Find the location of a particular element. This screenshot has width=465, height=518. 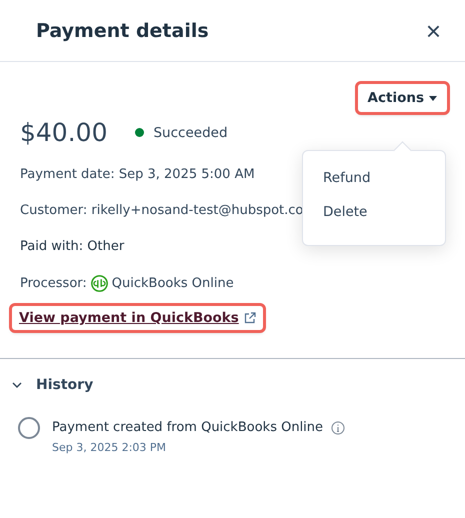

caret-icon is located at coordinates (433, 98).